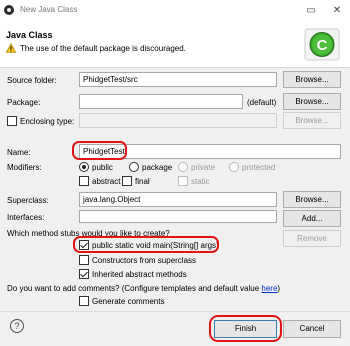 This screenshot has height=346, width=350. What do you see at coordinates (26, 217) in the screenshot?
I see `interfaces-label: Interfaces:` at bounding box center [26, 217].